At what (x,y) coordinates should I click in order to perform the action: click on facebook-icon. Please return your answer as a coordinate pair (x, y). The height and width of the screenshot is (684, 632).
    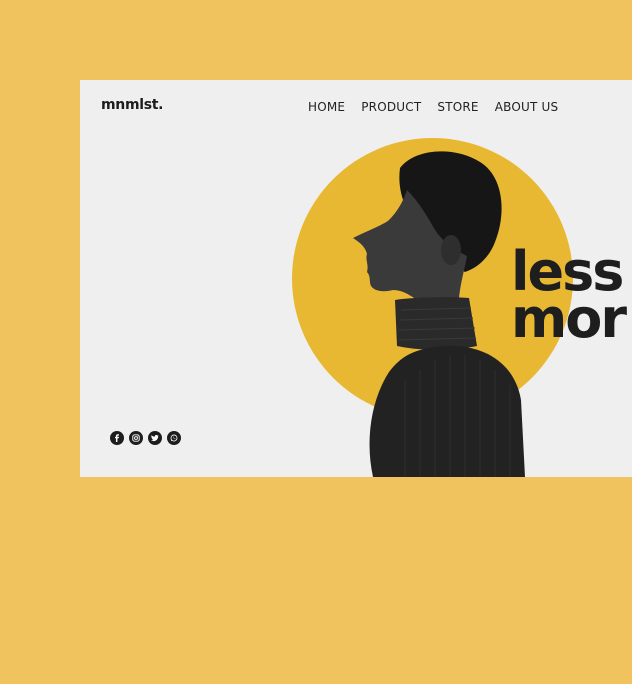
    Looking at the image, I should click on (117, 438).